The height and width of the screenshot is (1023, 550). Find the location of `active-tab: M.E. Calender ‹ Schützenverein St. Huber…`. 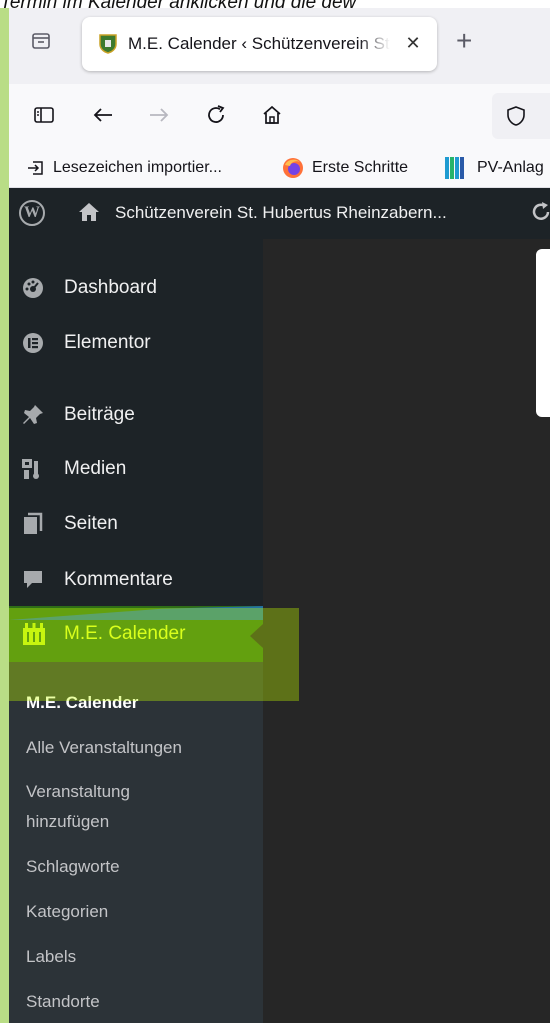

active-tab: M.E. Calender ‹ Schützenverein St. Huber… is located at coordinates (259, 44).